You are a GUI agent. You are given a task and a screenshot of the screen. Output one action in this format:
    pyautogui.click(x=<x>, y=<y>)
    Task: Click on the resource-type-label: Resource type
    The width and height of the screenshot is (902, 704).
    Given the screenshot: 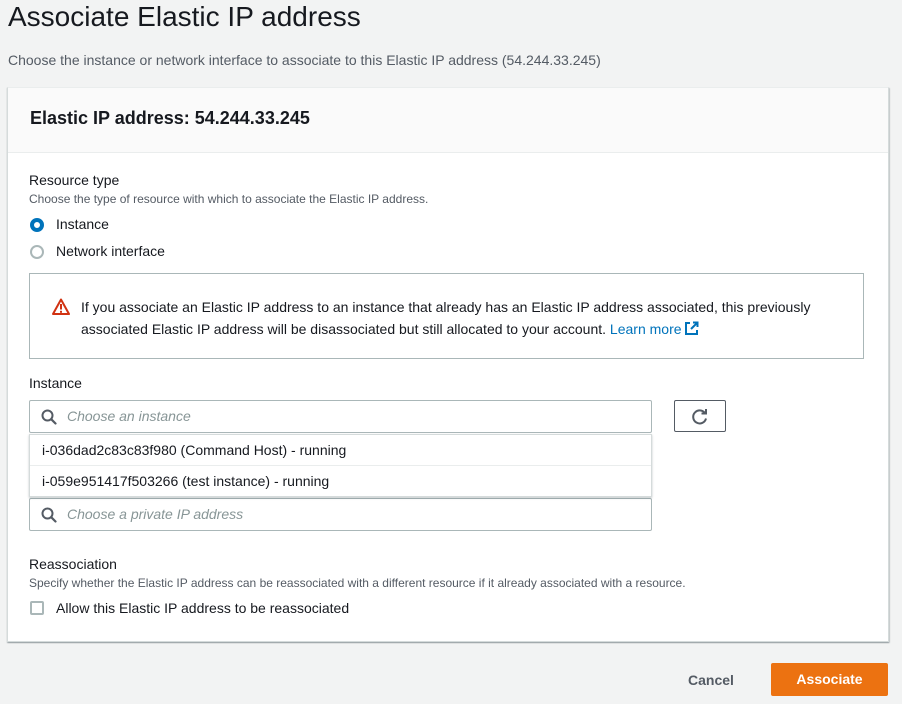 What is the action you would take?
    pyautogui.click(x=74, y=180)
    